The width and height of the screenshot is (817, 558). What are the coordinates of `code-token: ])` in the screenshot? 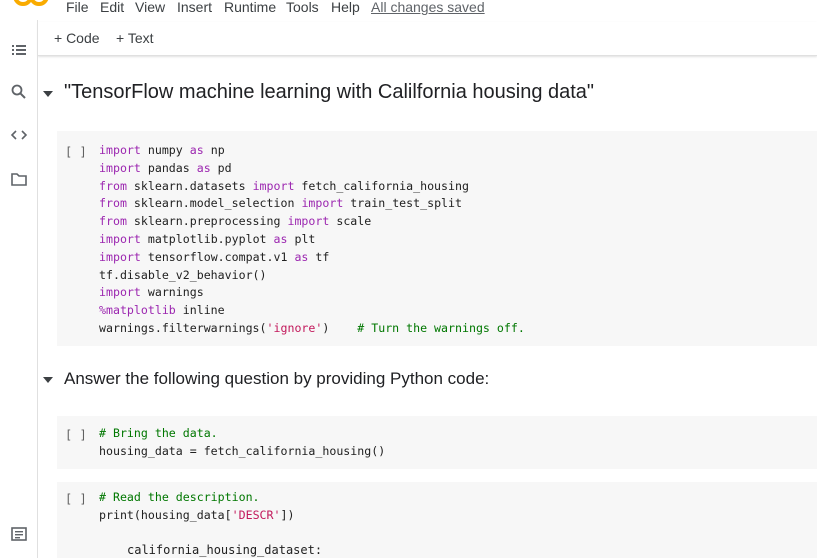 It's located at (287, 514).